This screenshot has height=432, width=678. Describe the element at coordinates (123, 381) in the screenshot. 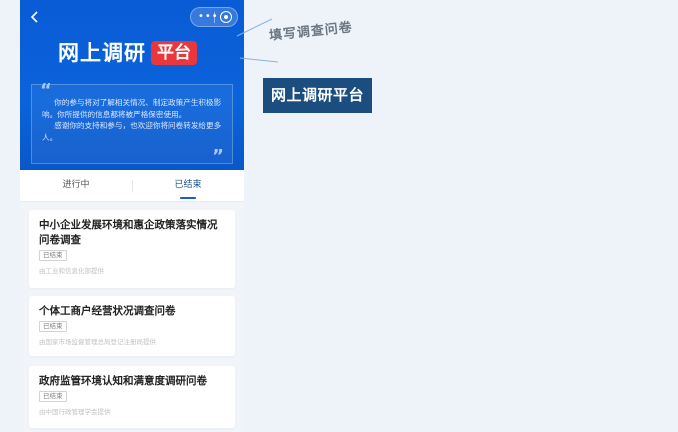

I see `survey-title: 政府监管环境认知和满意度调研问卷` at that location.